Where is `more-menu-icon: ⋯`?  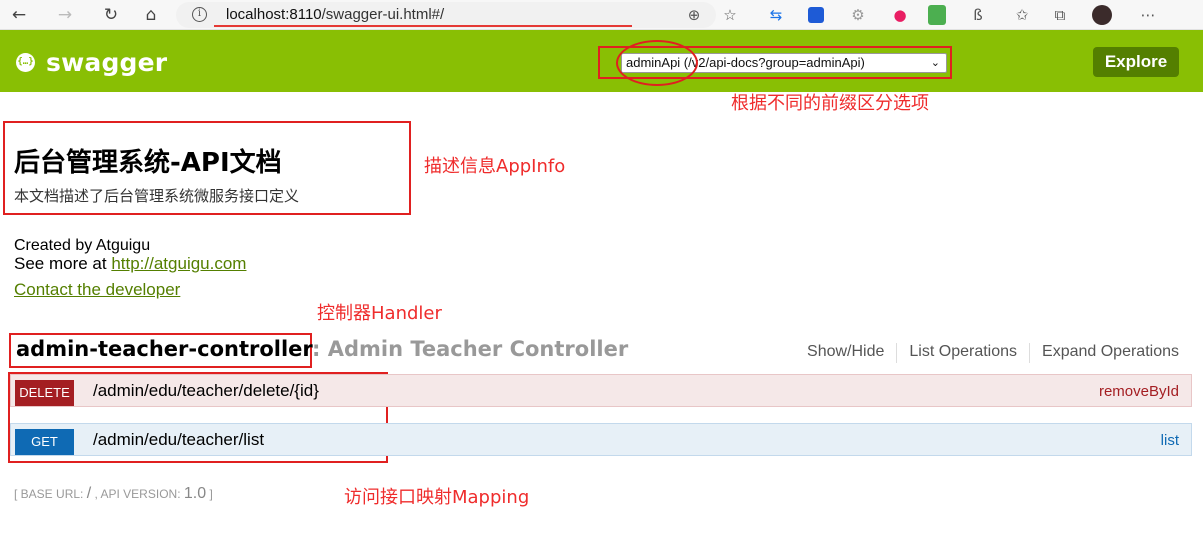
more-menu-icon: ⋯ is located at coordinates (1148, 15).